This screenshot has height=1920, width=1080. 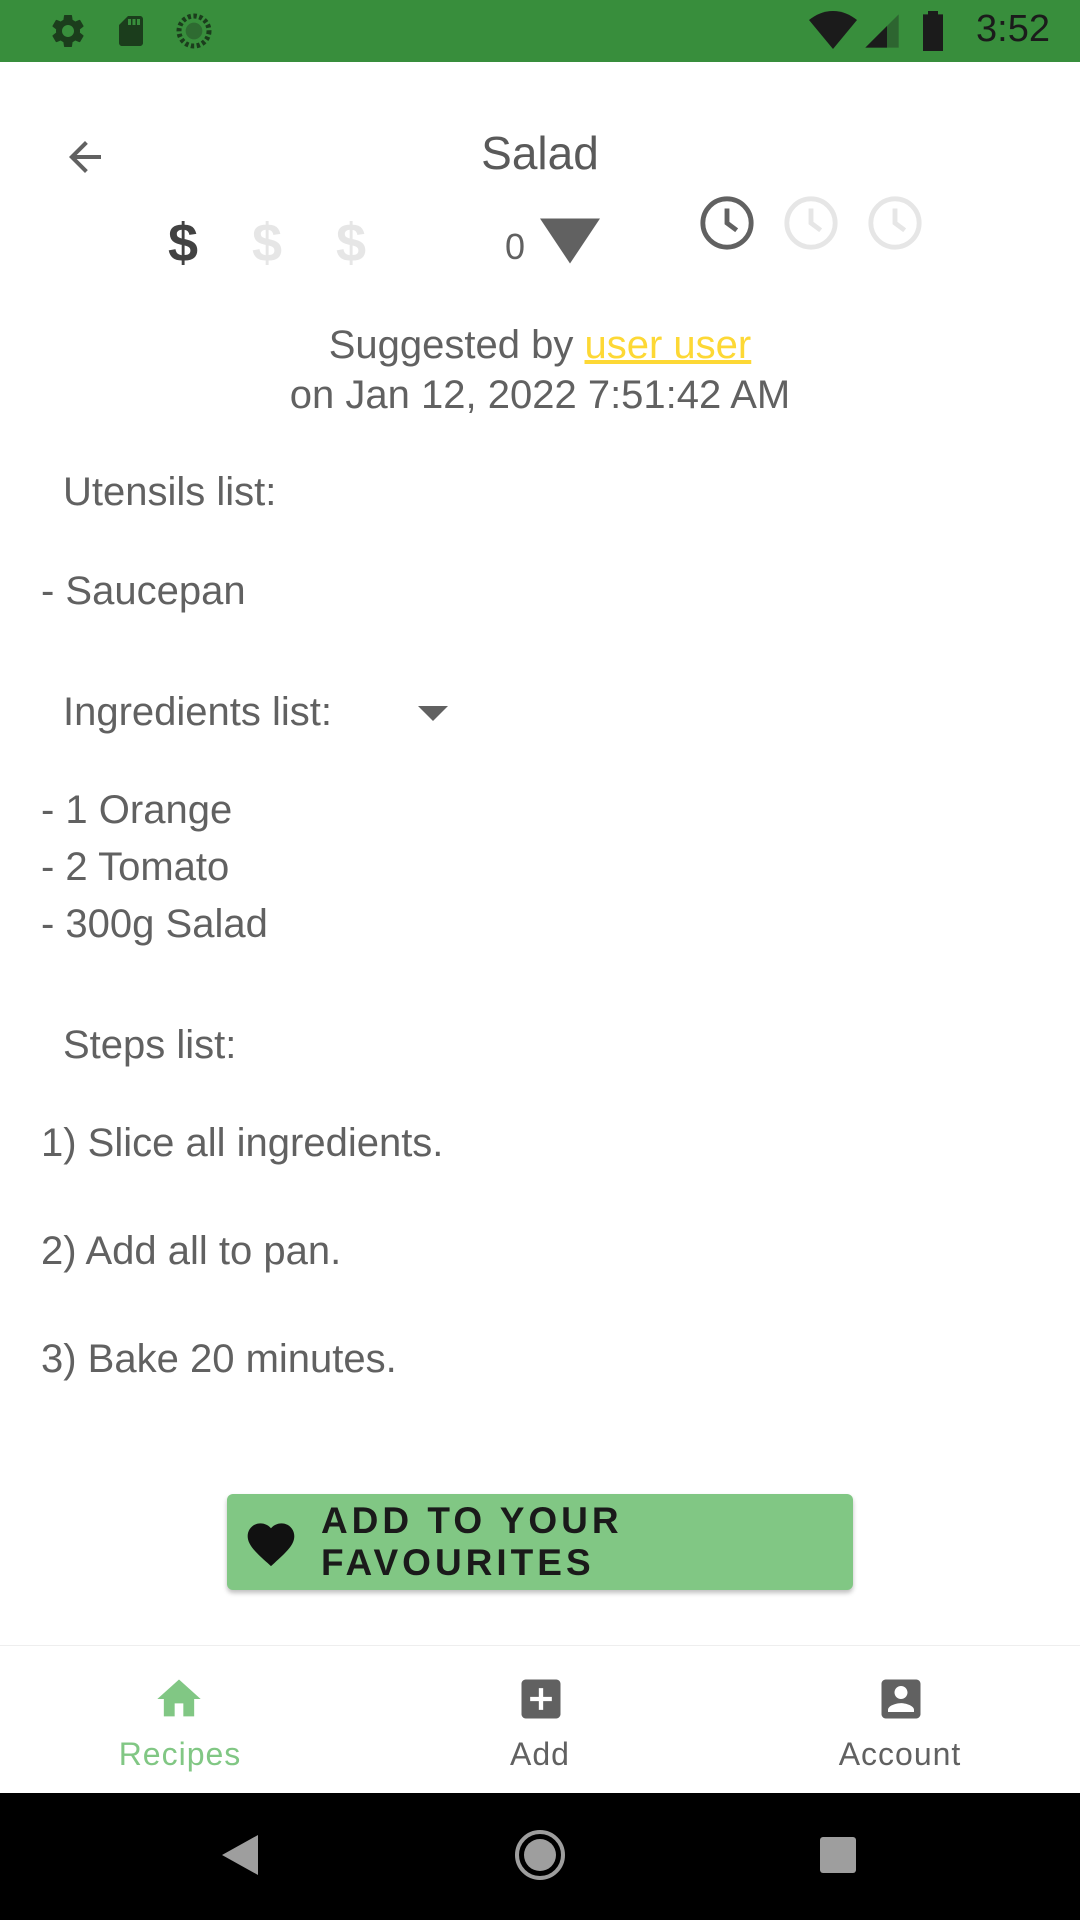 I want to click on status-time: 3:52, so click(x=1013, y=29).